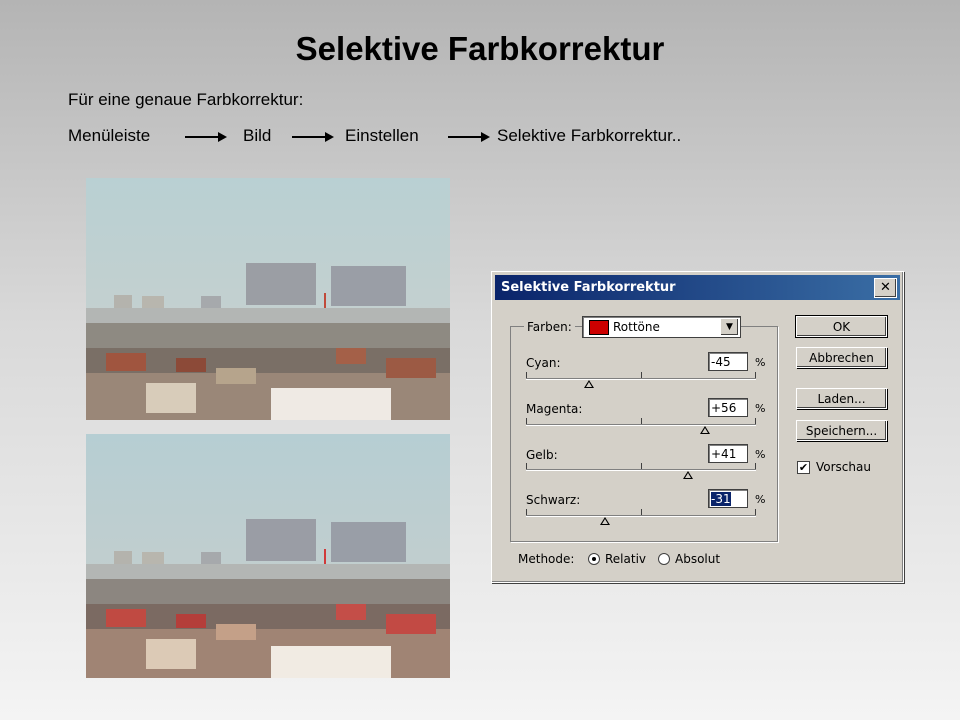 The image size is (960, 720). Describe the element at coordinates (594, 559) in the screenshot. I see `relative-radio` at that location.